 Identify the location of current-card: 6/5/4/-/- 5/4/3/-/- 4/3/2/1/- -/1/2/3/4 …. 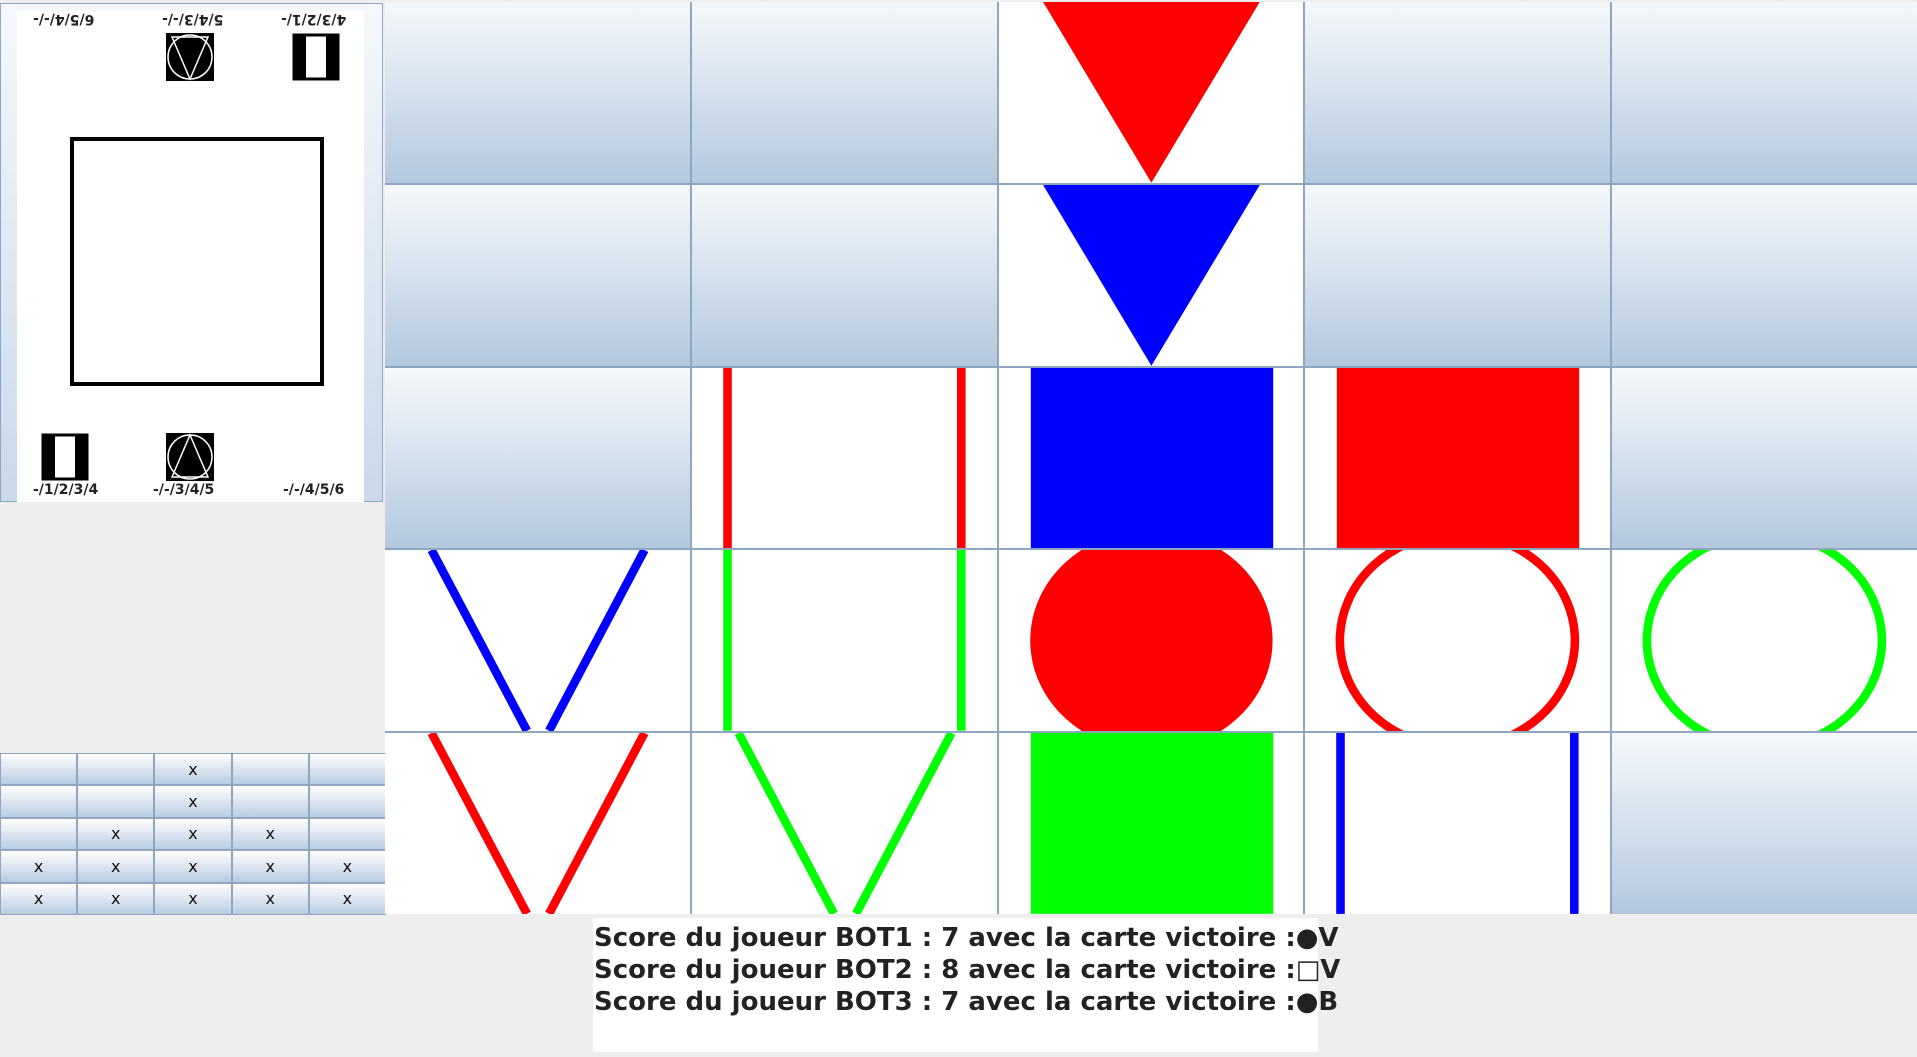
(190, 256).